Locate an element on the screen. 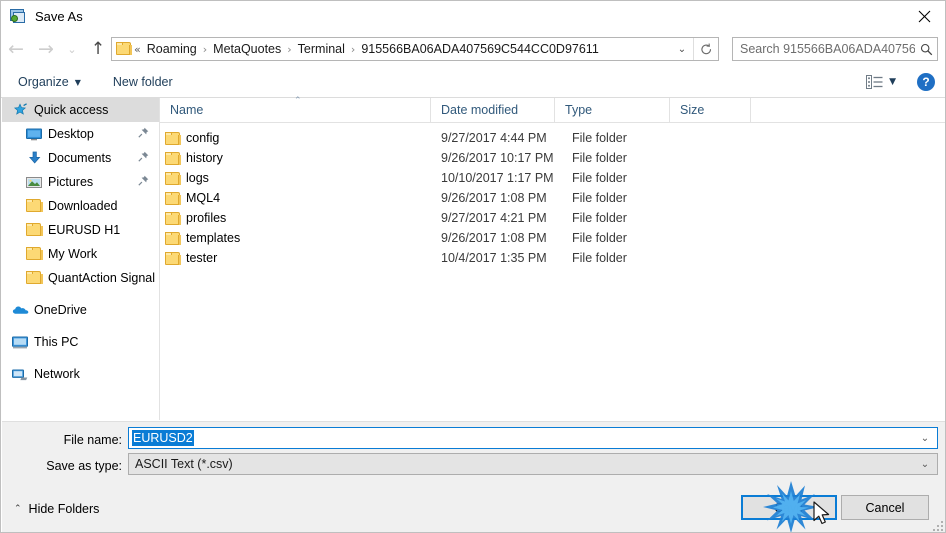 This screenshot has height=533, width=946. toolbar-right-group: ▼ ? is located at coordinates (902, 82).